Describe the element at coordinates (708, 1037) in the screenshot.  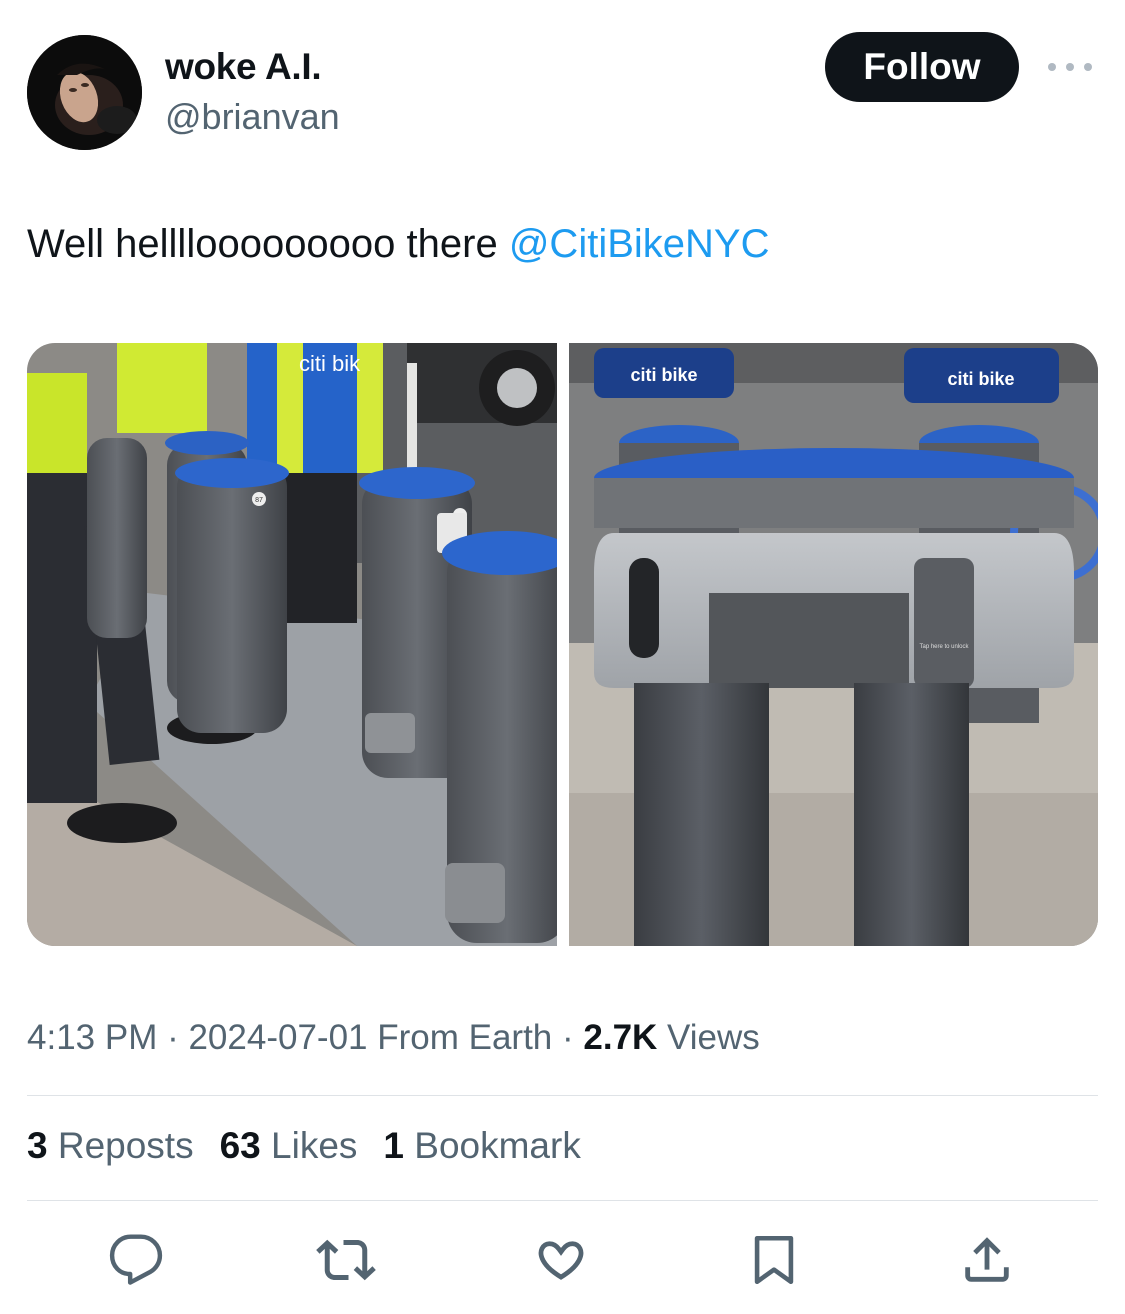
I see `views-label: Views` at that location.